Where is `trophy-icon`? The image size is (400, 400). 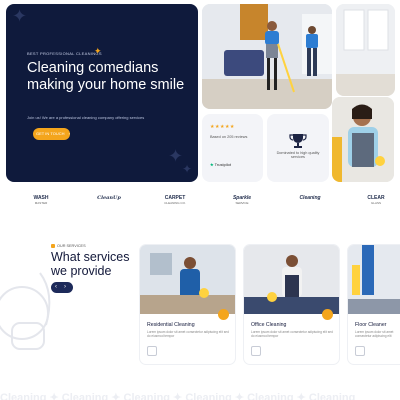
trophy-icon is located at coordinates (298, 141).